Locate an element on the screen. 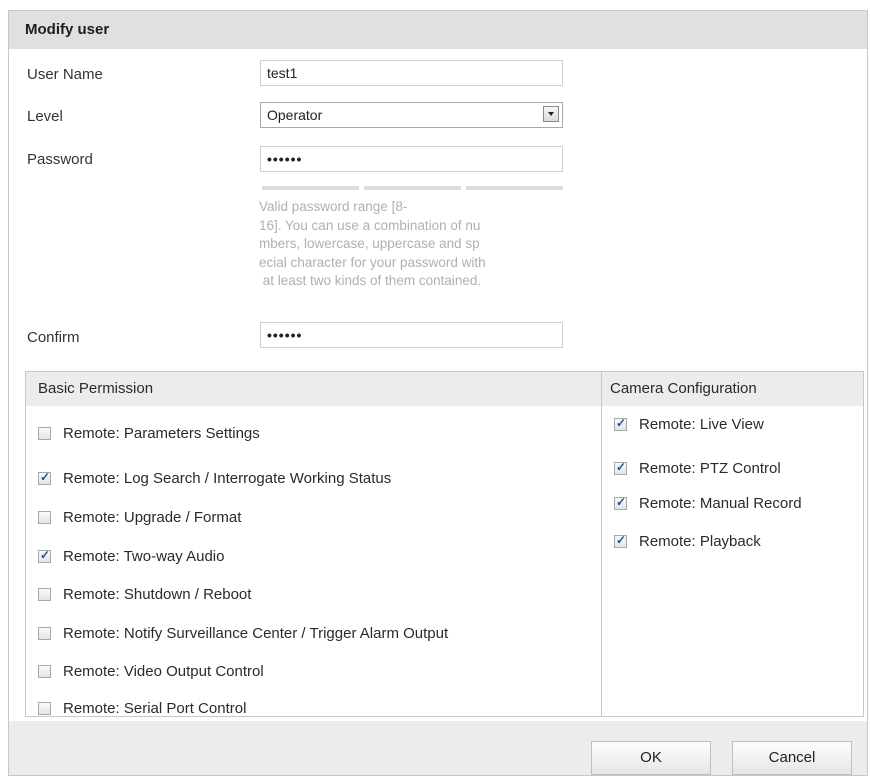 The width and height of the screenshot is (870, 776). level-select: Operator is located at coordinates (411, 115).